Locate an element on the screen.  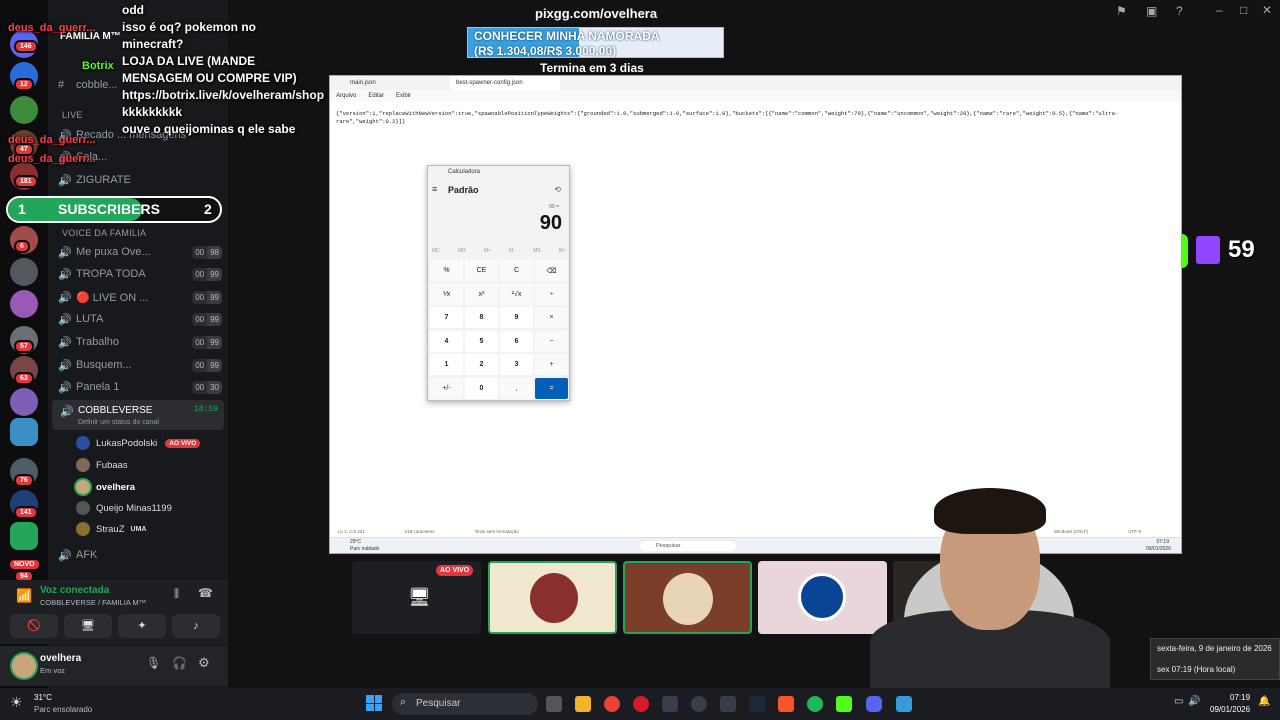
calc-key: % is located at coordinates (446, 270).